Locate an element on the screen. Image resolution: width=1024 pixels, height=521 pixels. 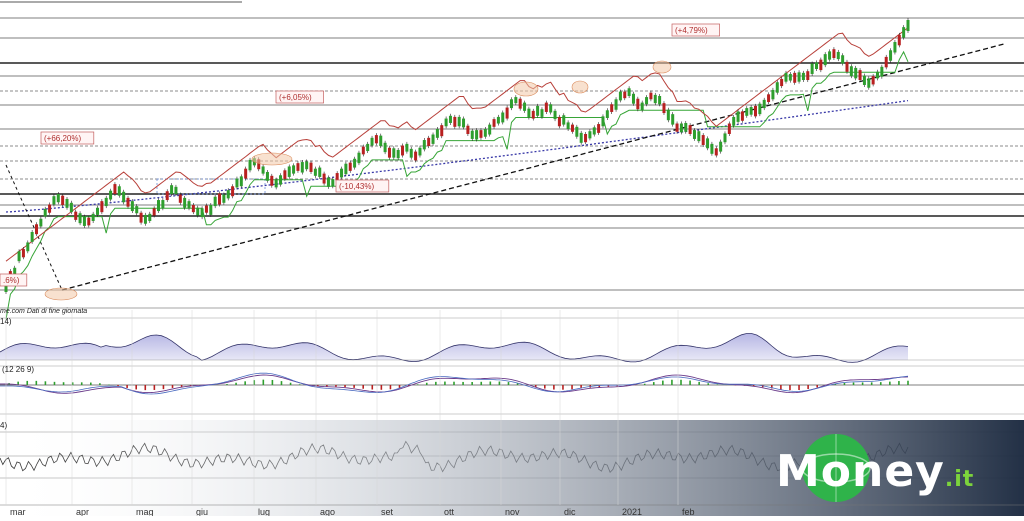
x-tick-label: apr is located at coordinates (82, 511).